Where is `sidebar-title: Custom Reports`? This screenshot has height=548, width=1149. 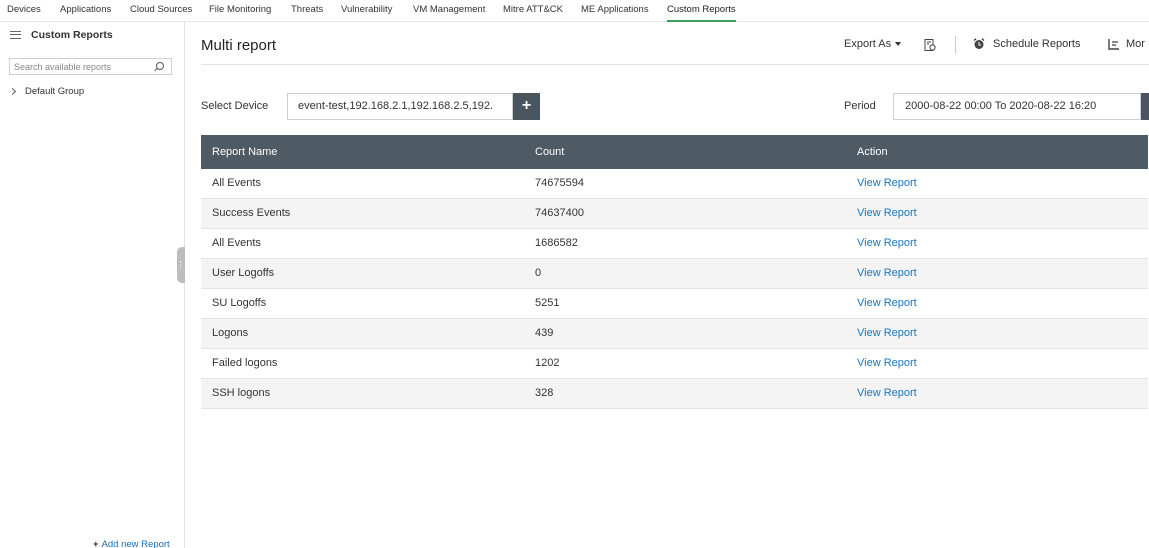
sidebar-title: Custom Reports is located at coordinates (72, 35).